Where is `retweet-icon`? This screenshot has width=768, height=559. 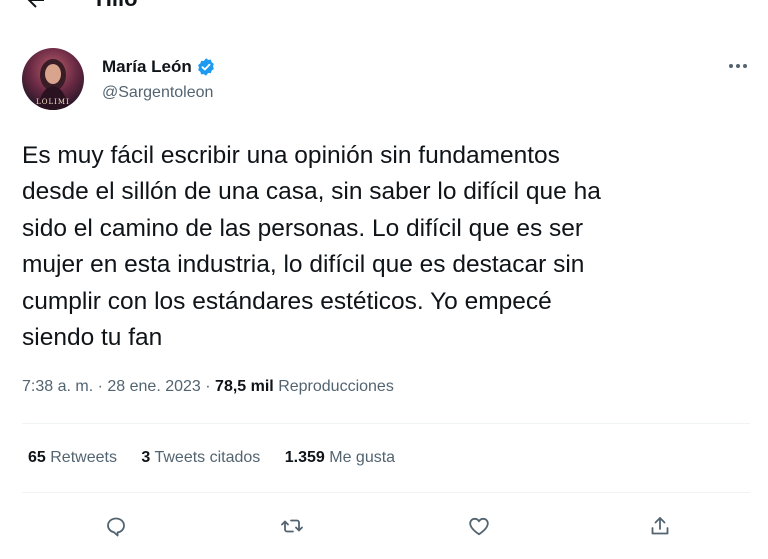 retweet-icon is located at coordinates (292, 526).